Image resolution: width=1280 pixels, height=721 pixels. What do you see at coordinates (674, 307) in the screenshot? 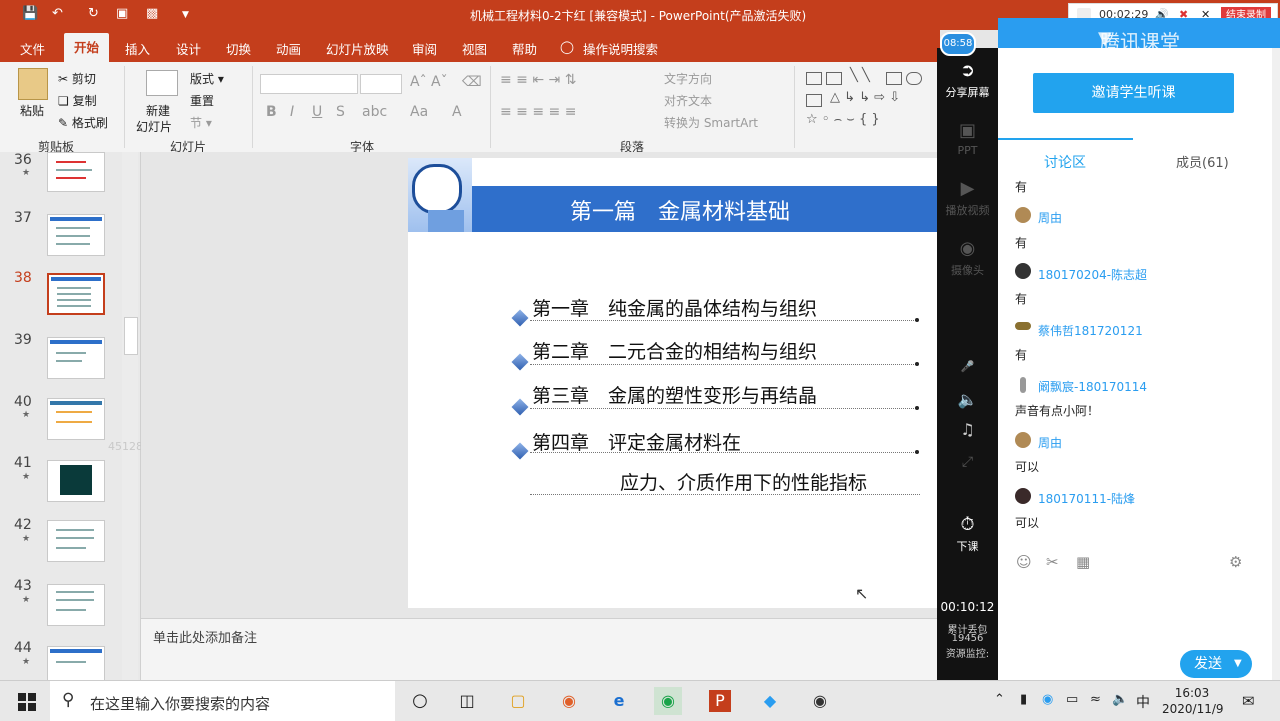
I see `chapter-1: 第一章 纯金属的晶体结构与组织` at bounding box center [674, 307].